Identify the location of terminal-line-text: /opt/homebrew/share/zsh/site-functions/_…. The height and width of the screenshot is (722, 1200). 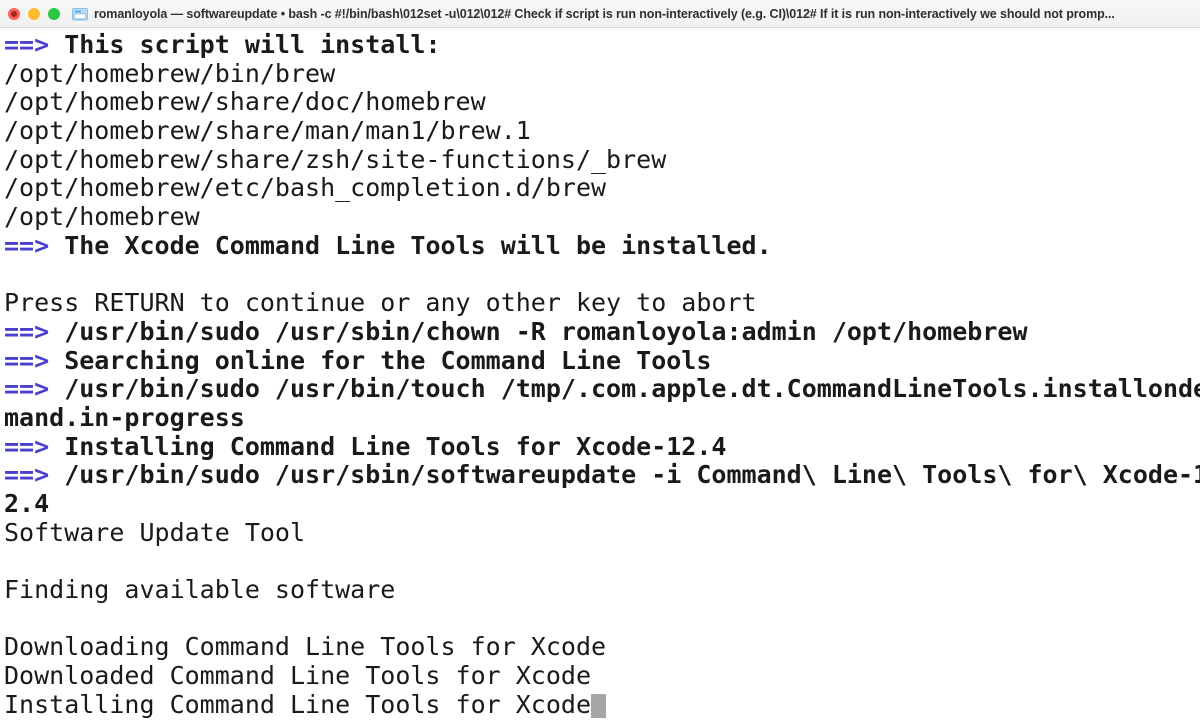
(335, 159).